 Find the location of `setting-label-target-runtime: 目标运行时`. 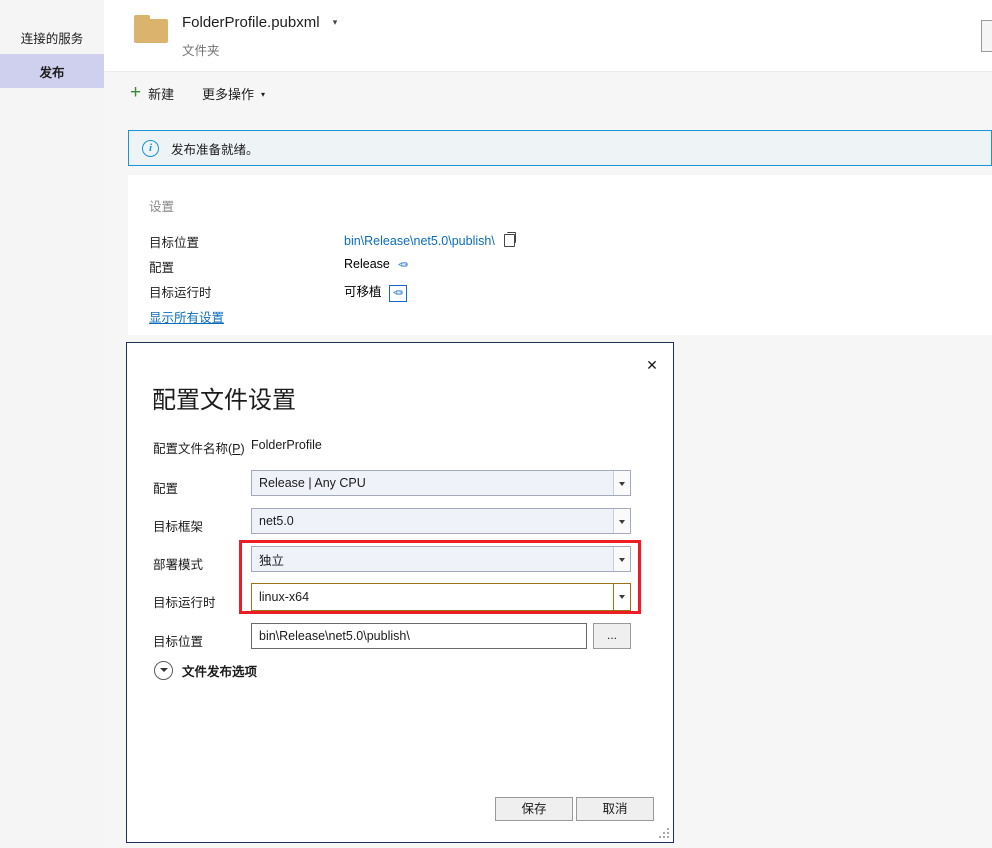

setting-label-target-runtime: 目标运行时 is located at coordinates (180, 293).